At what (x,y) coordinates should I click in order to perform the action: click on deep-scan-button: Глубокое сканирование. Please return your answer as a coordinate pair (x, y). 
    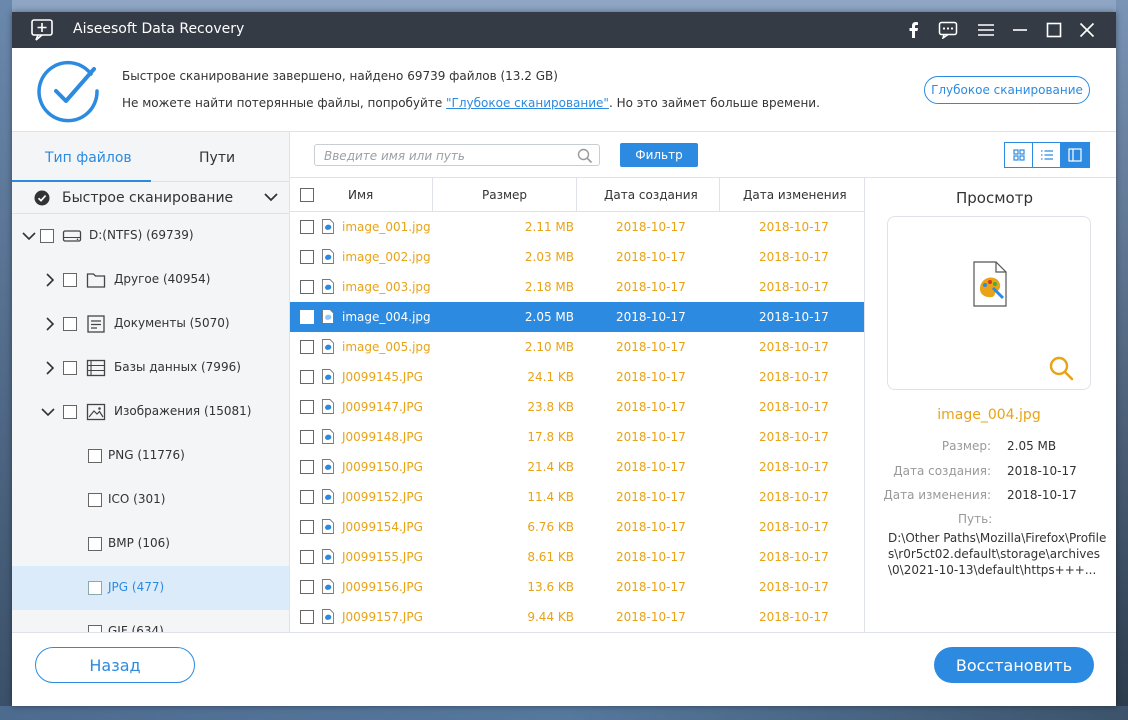
    Looking at the image, I should click on (1007, 90).